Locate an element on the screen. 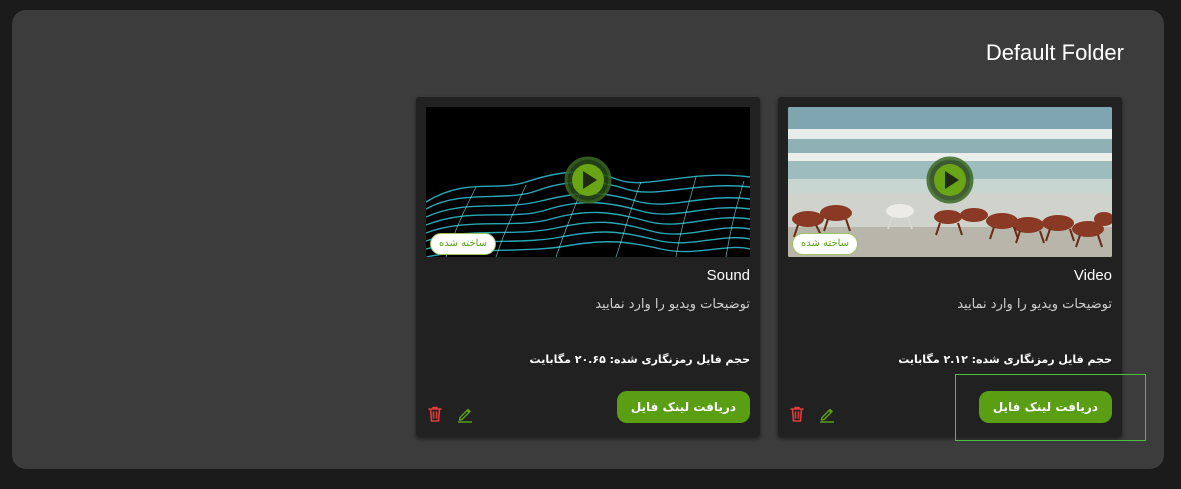 This screenshot has width=1181, height=489. file-size-text: حجم فایل رمزنگاری شده: ۲.۱۲ مگابایت is located at coordinates (1005, 359).